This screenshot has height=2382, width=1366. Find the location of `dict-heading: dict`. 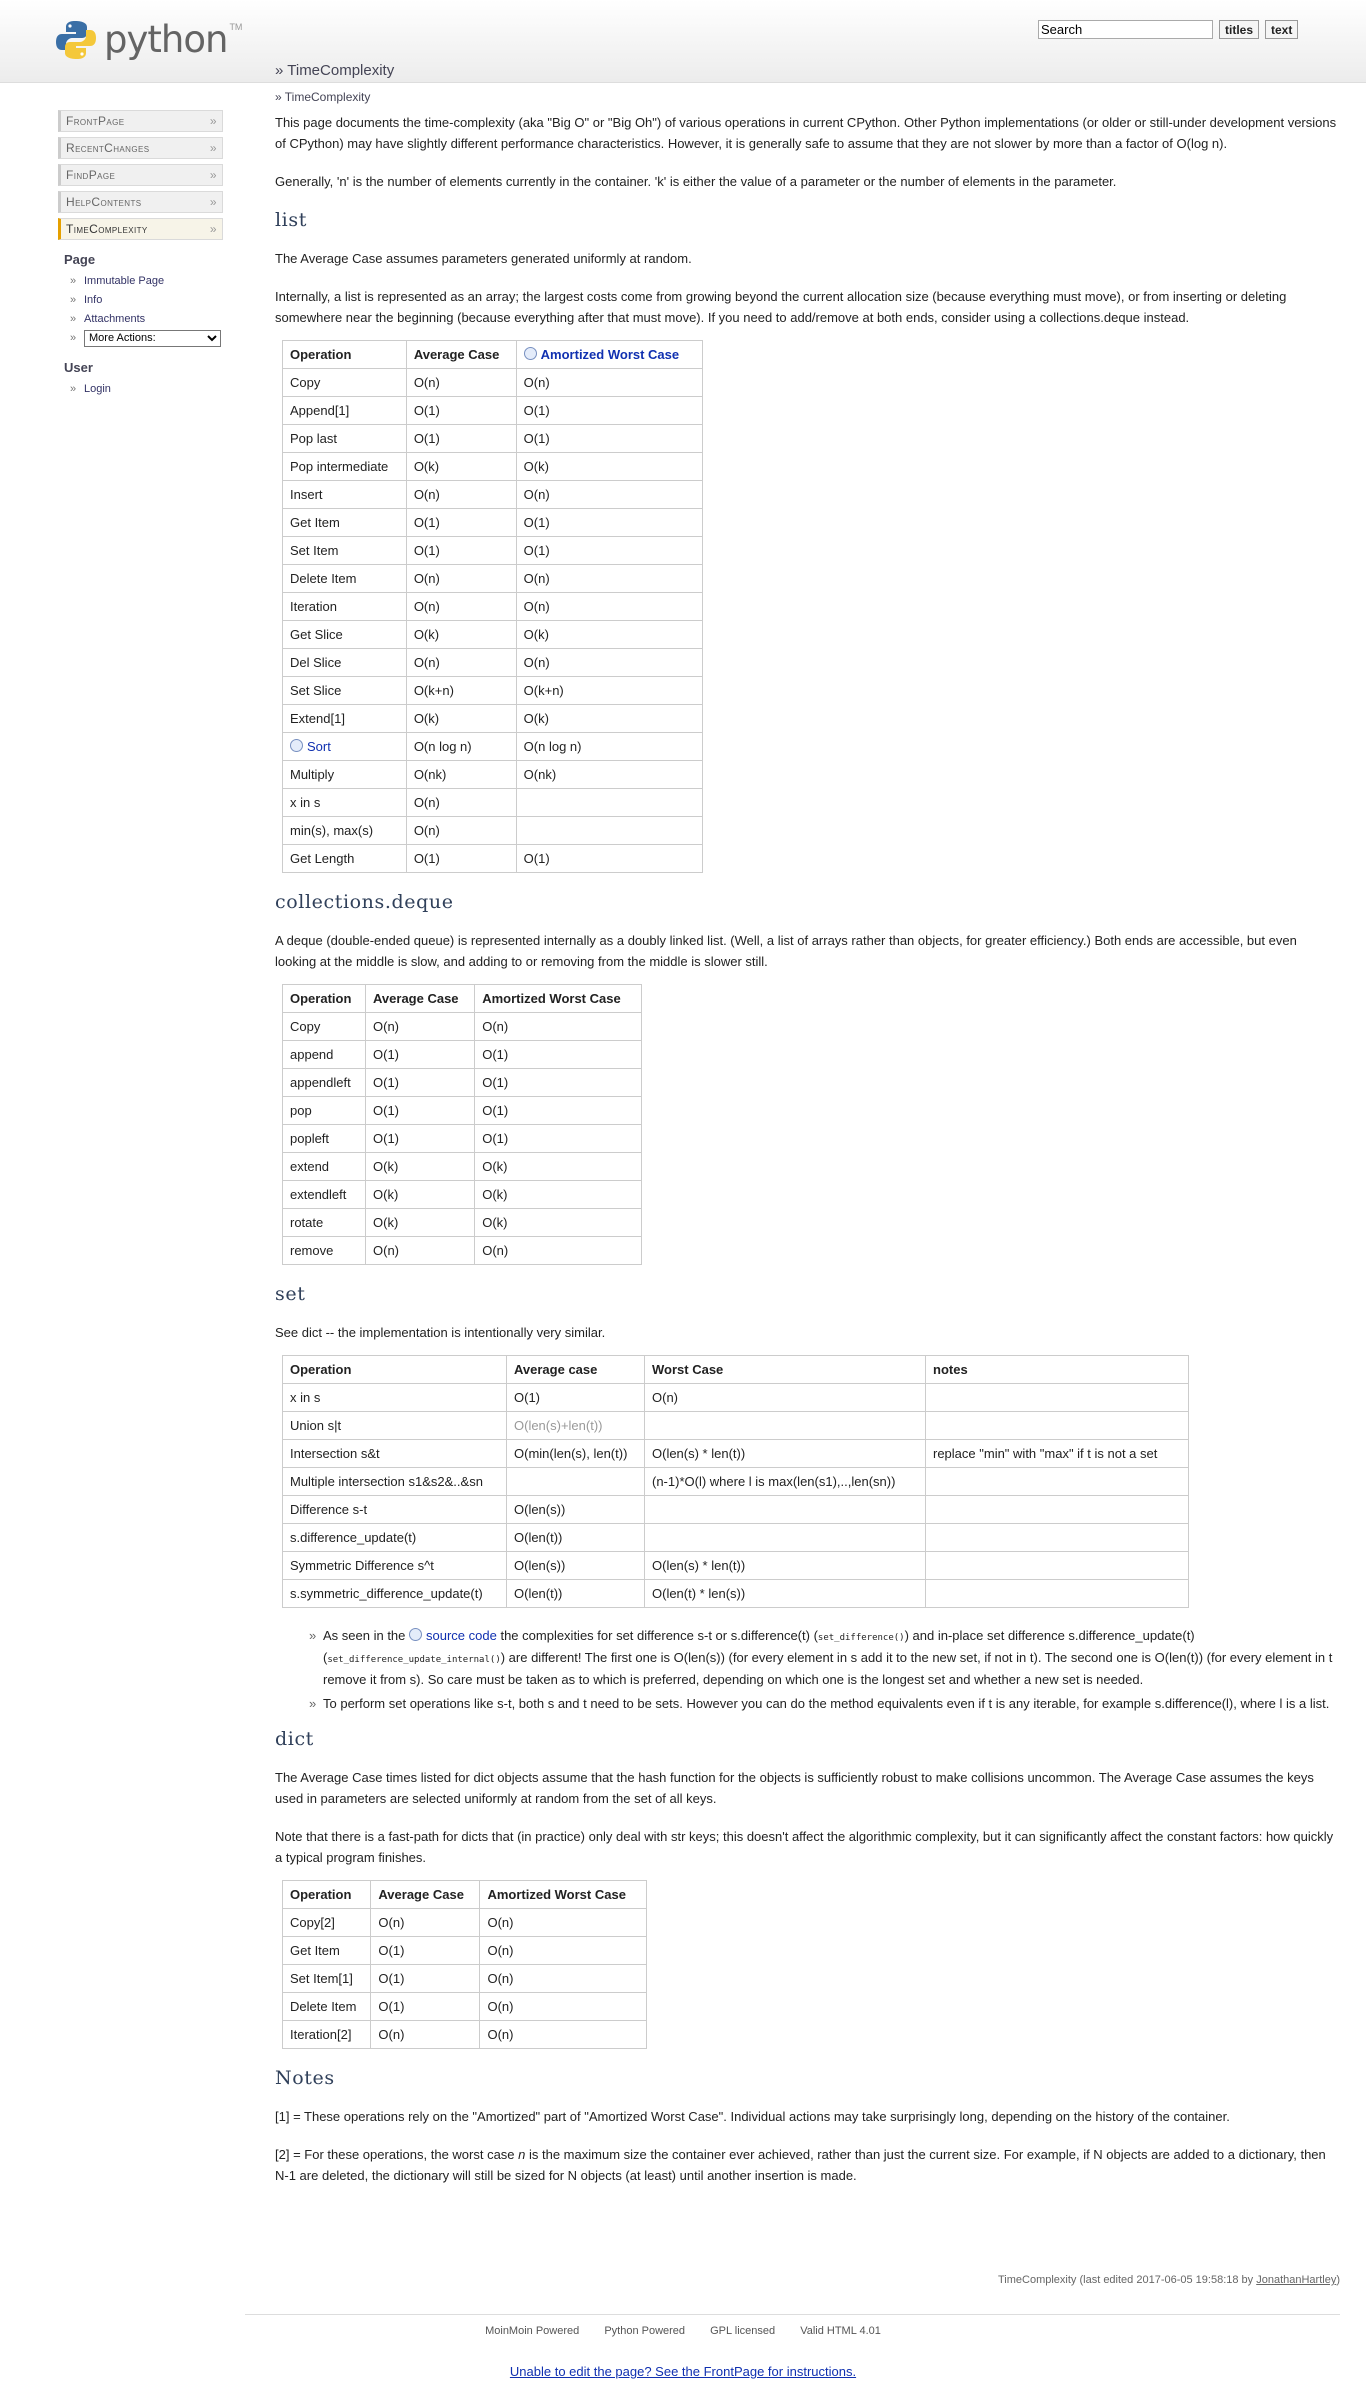

dict-heading: dict is located at coordinates (294, 1739).